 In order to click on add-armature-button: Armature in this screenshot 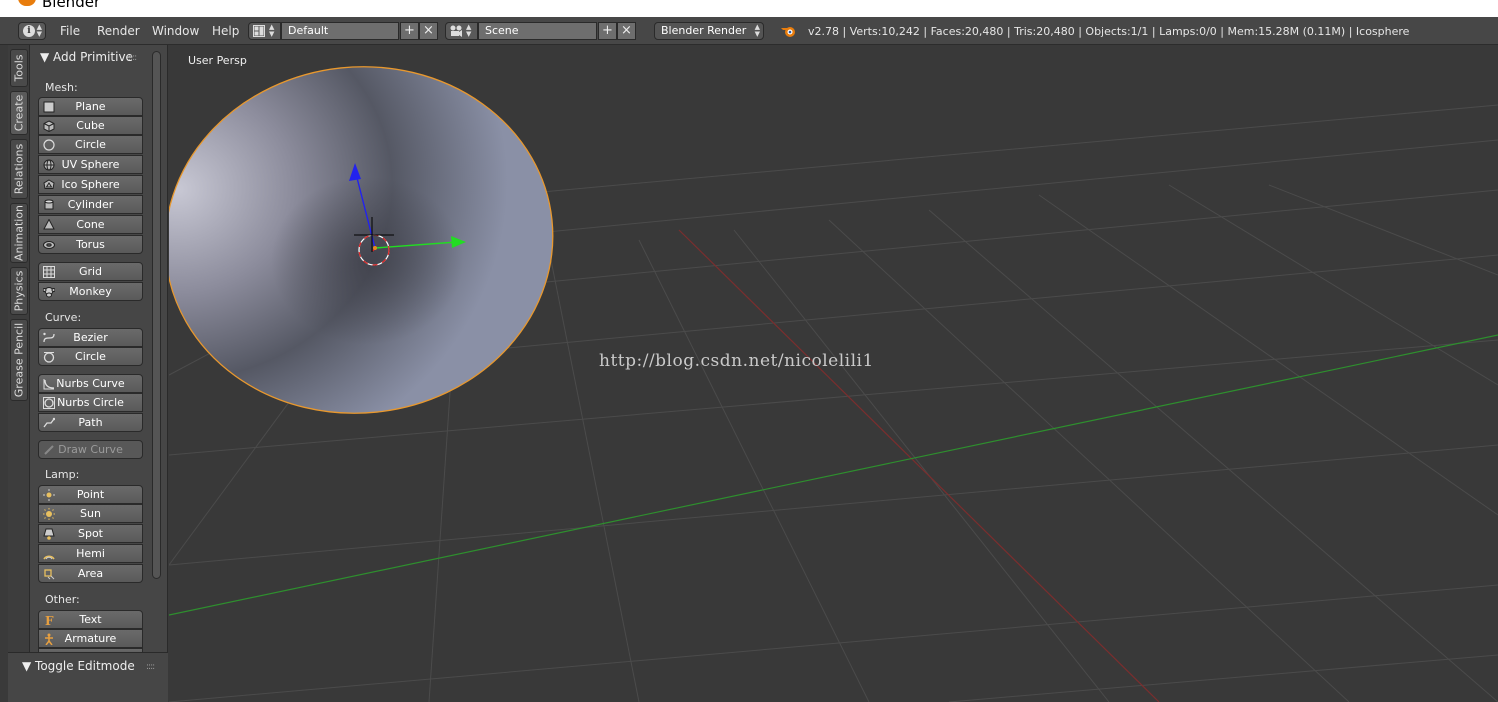, I will do `click(90, 638)`.